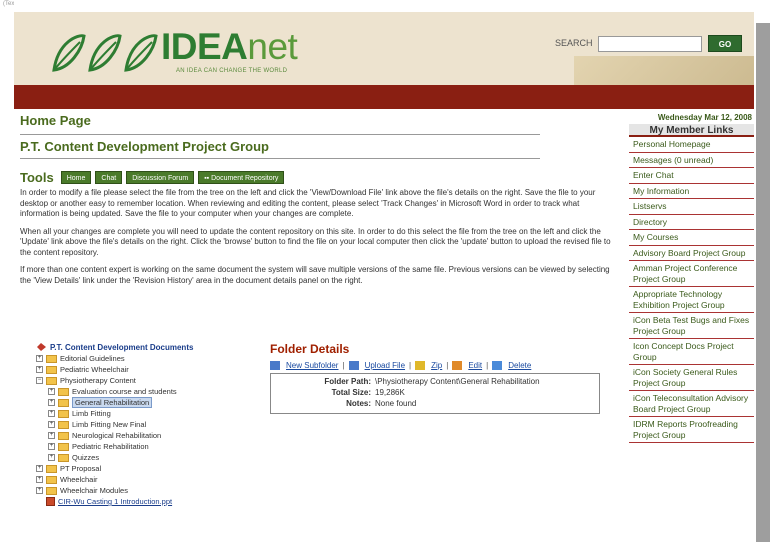 The height and width of the screenshot is (542, 770). I want to click on tree-item: + Pediatric Rehabilitation, so click(146, 446).